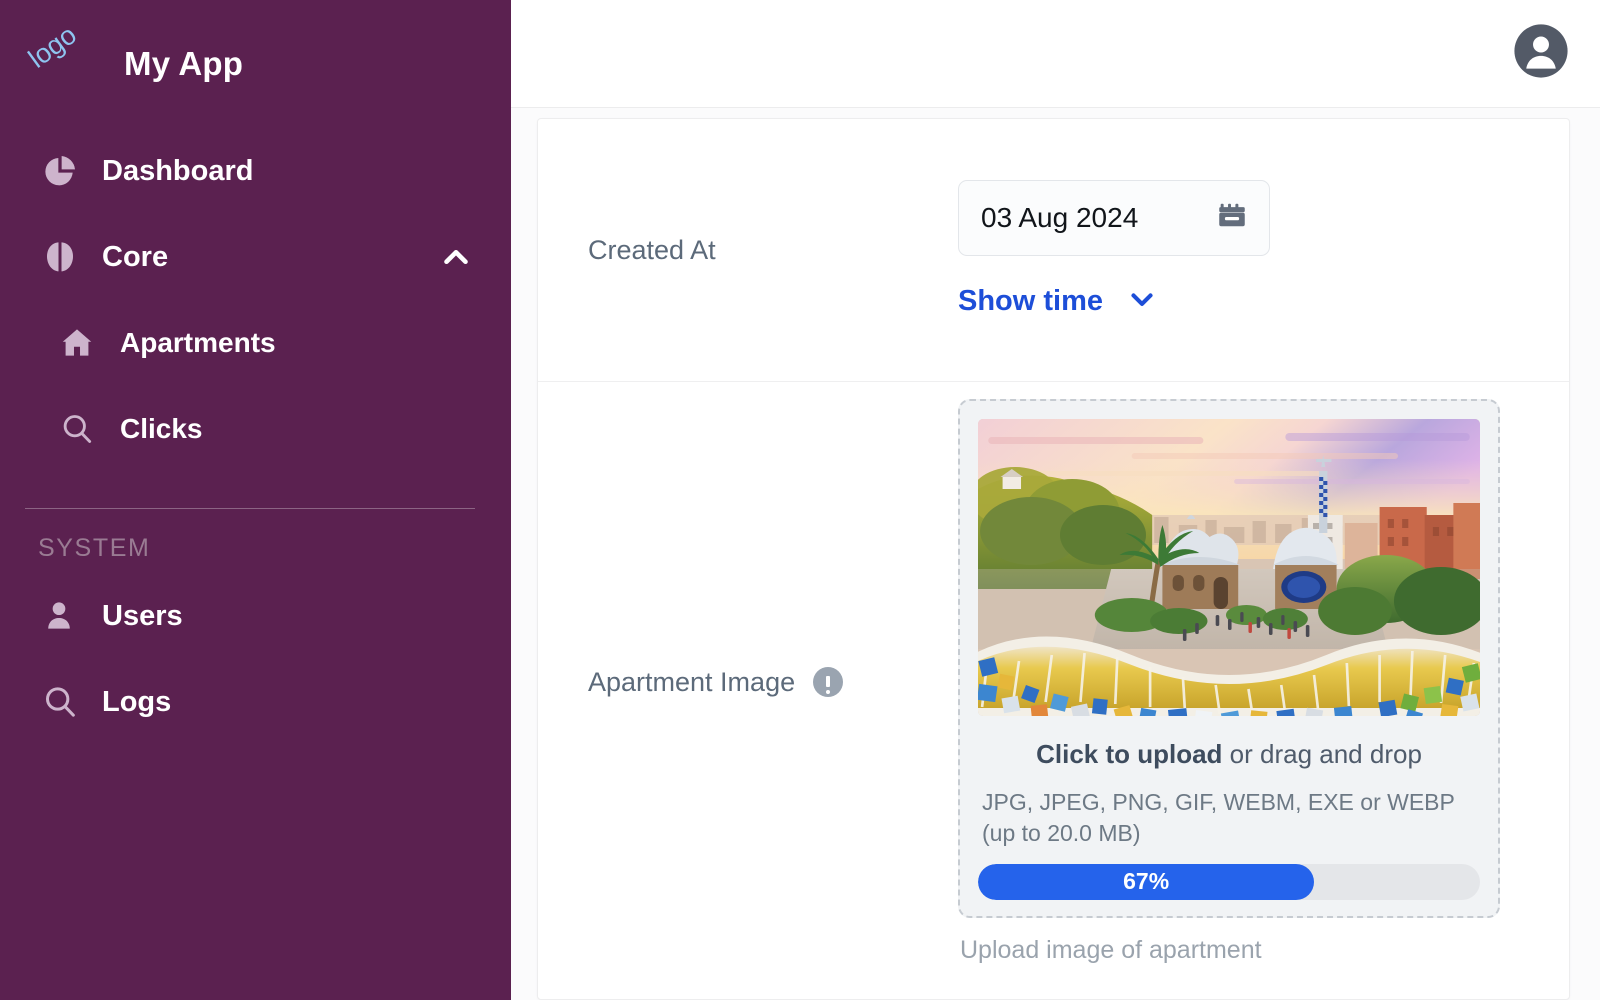 The width and height of the screenshot is (1600, 1000). What do you see at coordinates (255, 429) in the screenshot?
I see `sidebar-item-clicks: Clicks` at bounding box center [255, 429].